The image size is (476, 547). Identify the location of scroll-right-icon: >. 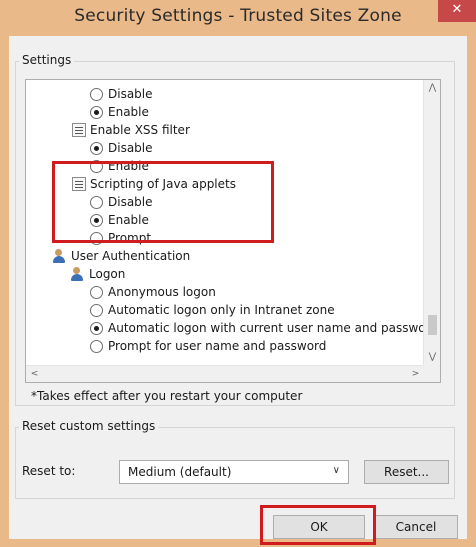
(415, 374).